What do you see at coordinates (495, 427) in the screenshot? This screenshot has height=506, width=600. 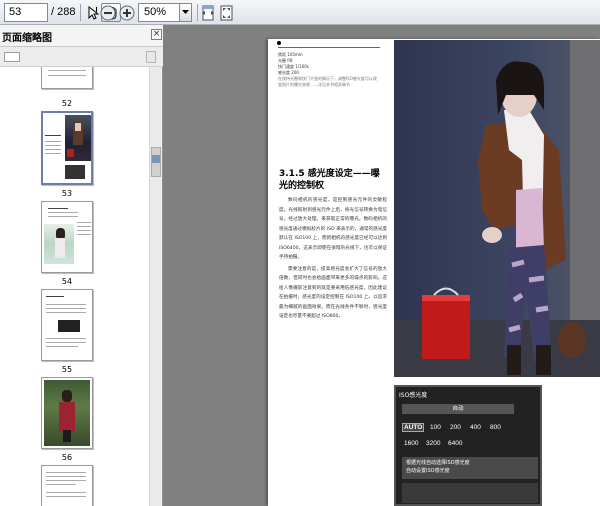 I see `iso-option: 800` at bounding box center [495, 427].